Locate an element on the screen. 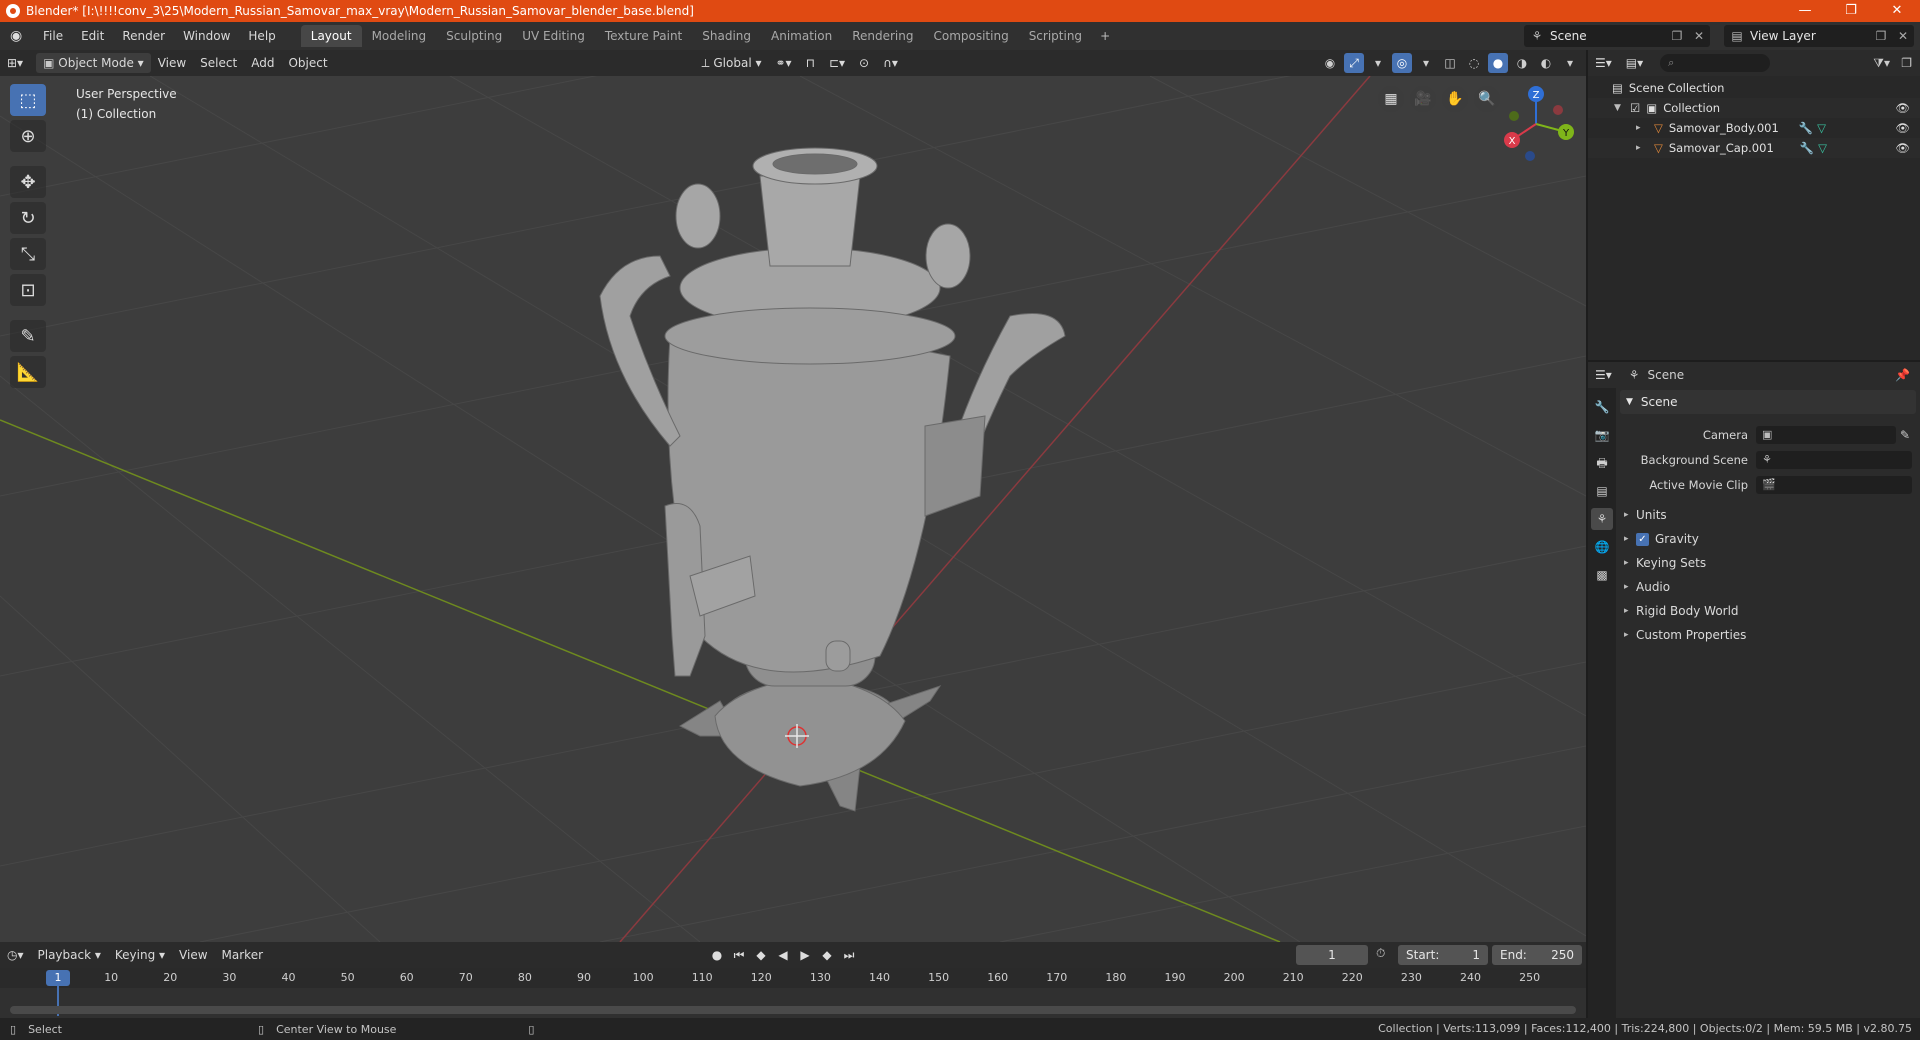 The image size is (1920, 1040). menu-marker: Marker is located at coordinates (242, 955).